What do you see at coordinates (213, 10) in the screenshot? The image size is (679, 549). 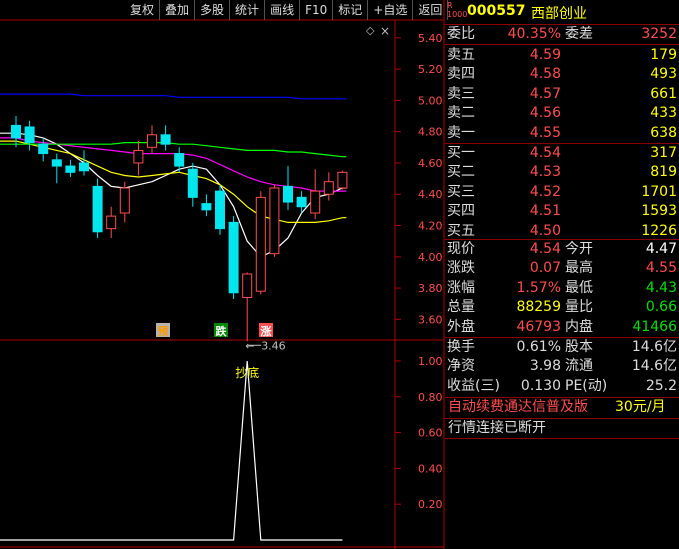 I see `toolbar-button-2: 多股` at bounding box center [213, 10].